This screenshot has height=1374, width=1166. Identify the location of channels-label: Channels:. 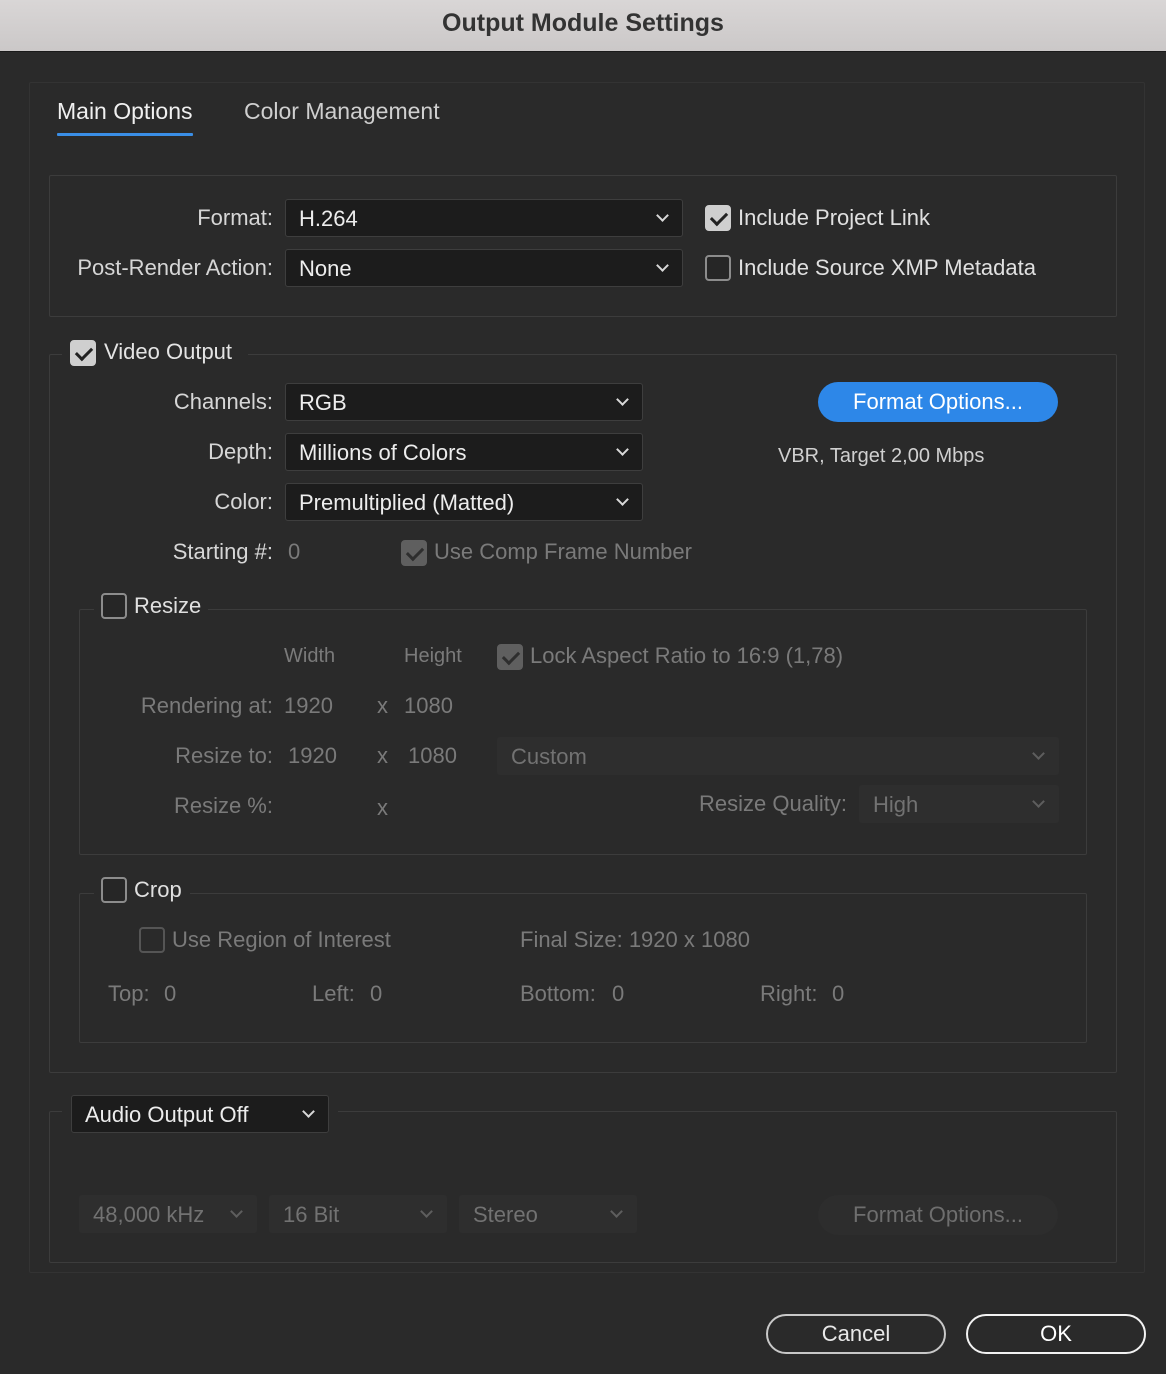
(223, 401).